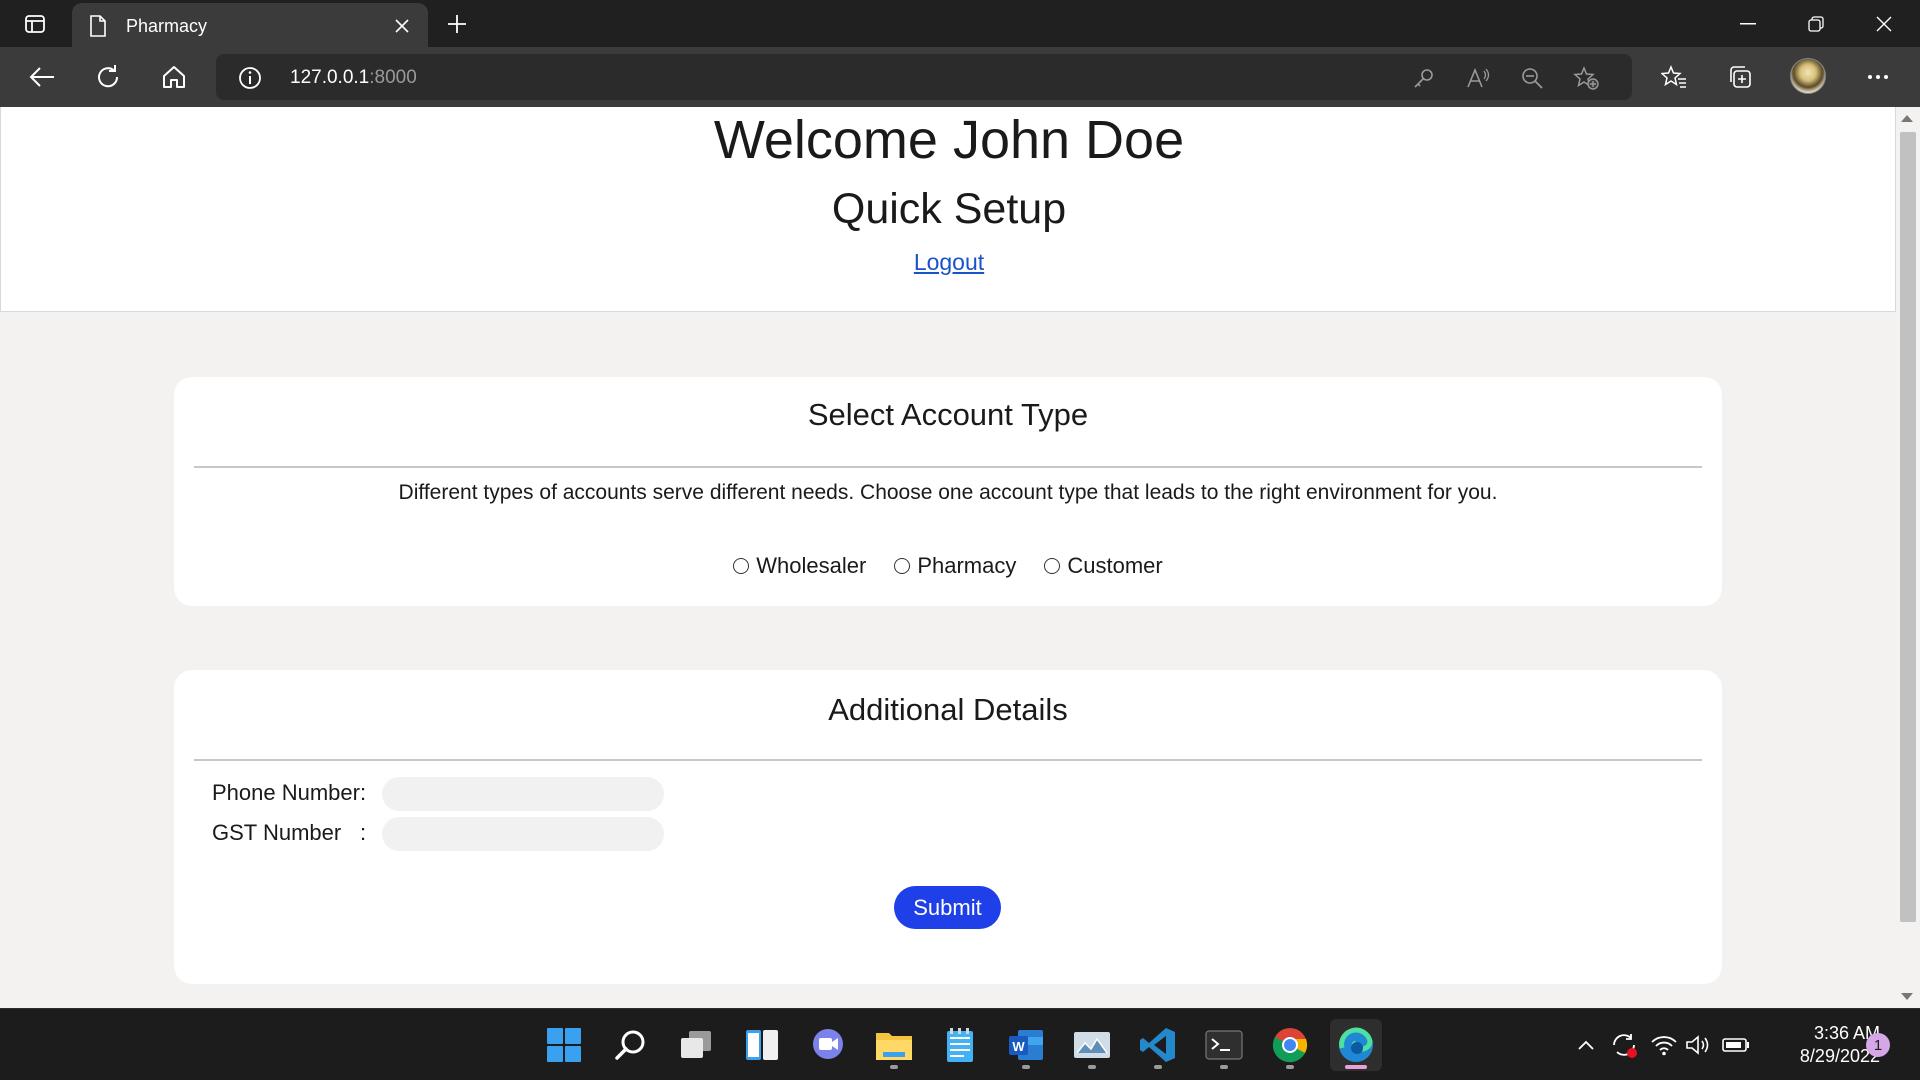  I want to click on clock-time: 3:36 AM, so click(1846, 1033).